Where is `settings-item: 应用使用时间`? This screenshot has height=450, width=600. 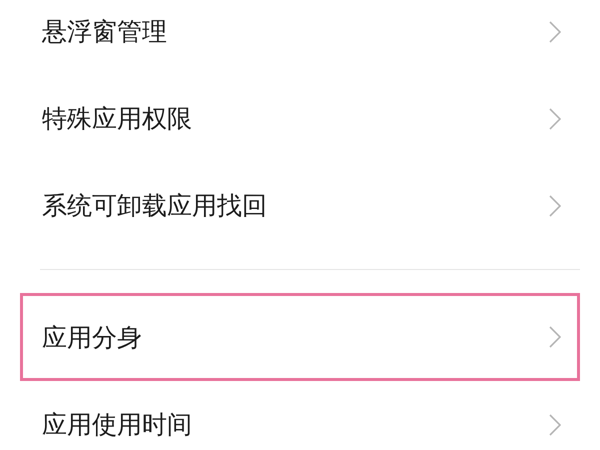 settings-item: 应用使用时间 is located at coordinates (300, 415).